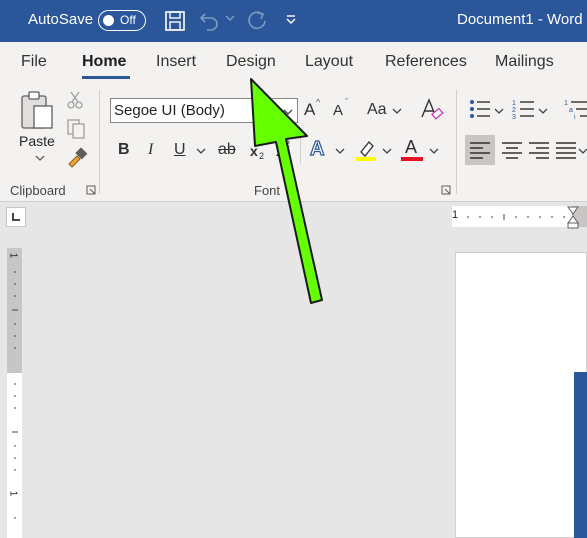  I want to click on change-case-button: Aa, so click(377, 110).